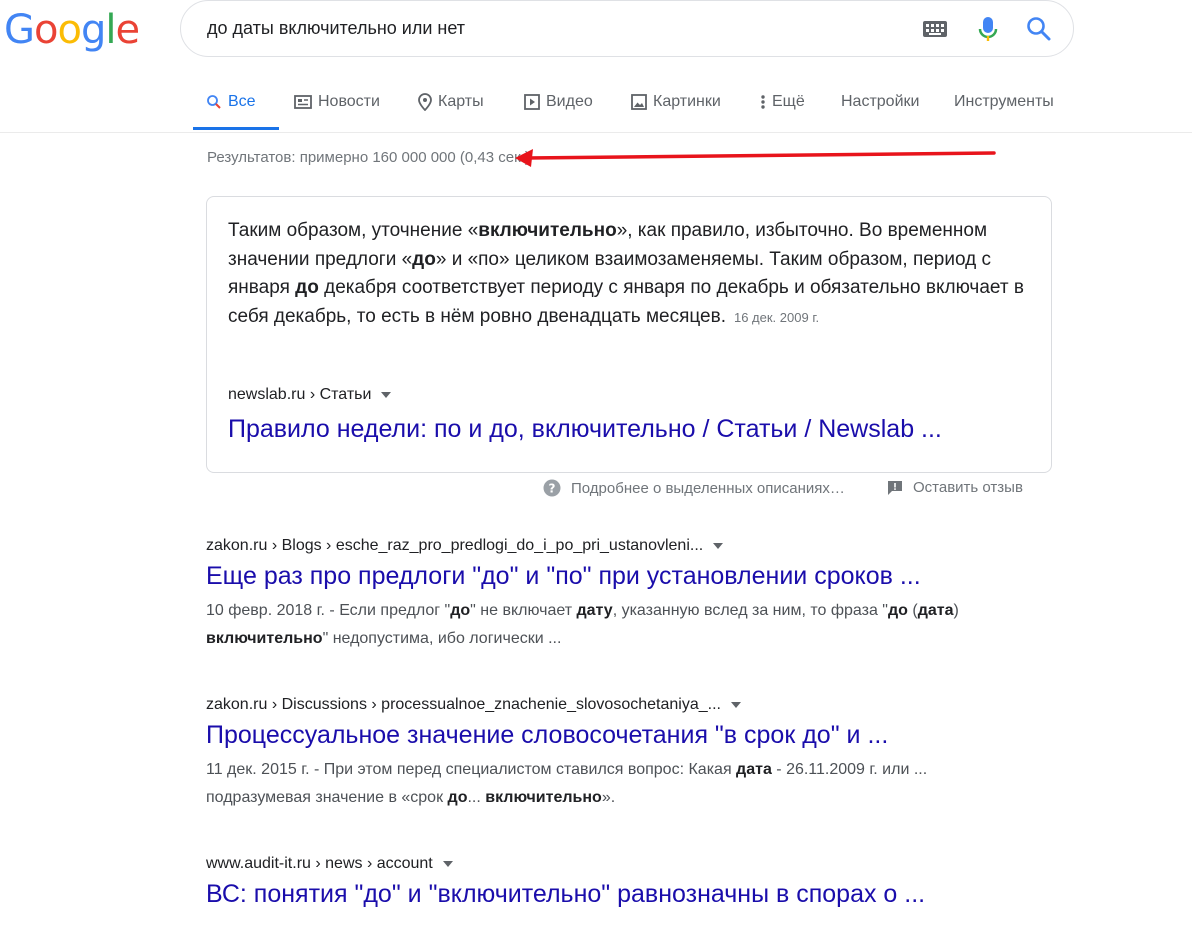 The width and height of the screenshot is (1192, 931). I want to click on description-text: , указанную вслед за ним, то фраза ", so click(750, 610).